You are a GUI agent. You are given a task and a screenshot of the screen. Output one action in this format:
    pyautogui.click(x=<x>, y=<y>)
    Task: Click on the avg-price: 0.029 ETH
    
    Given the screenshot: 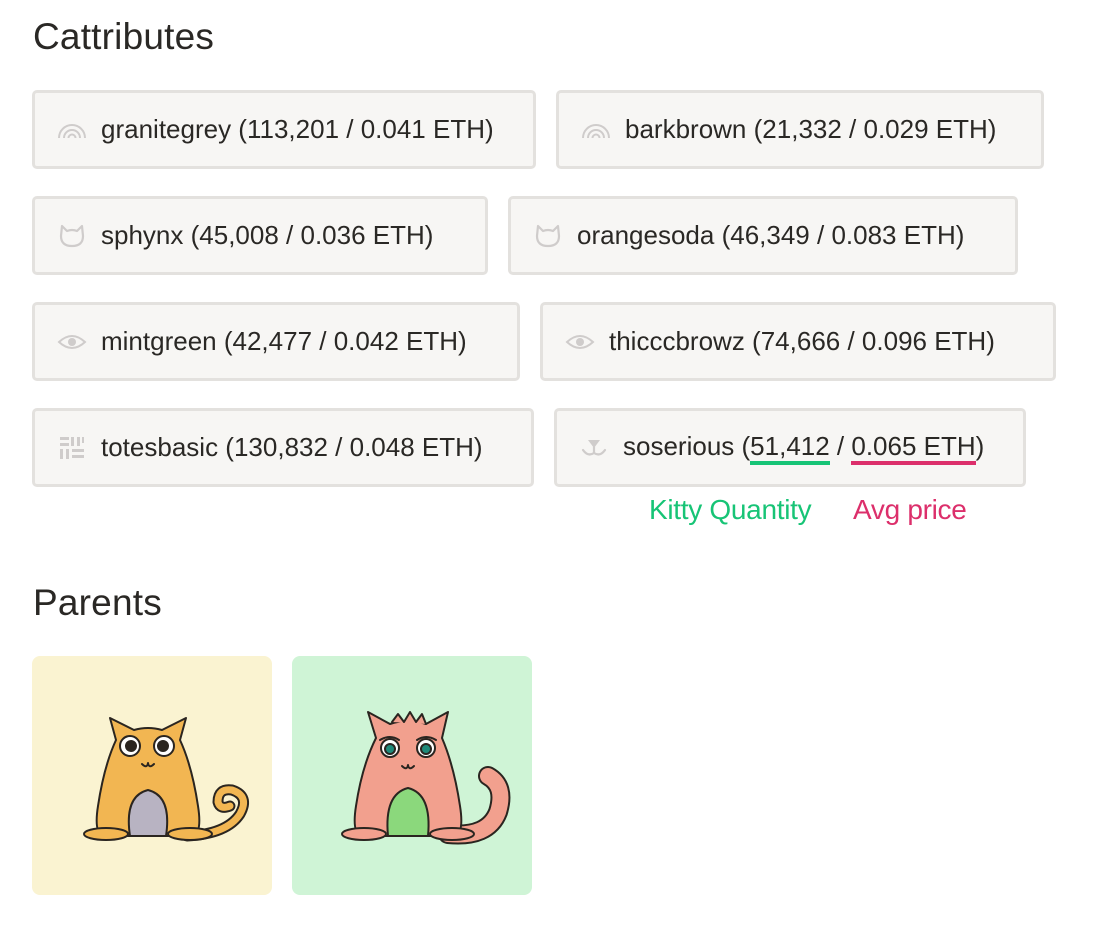 What is the action you would take?
    pyautogui.click(x=925, y=129)
    